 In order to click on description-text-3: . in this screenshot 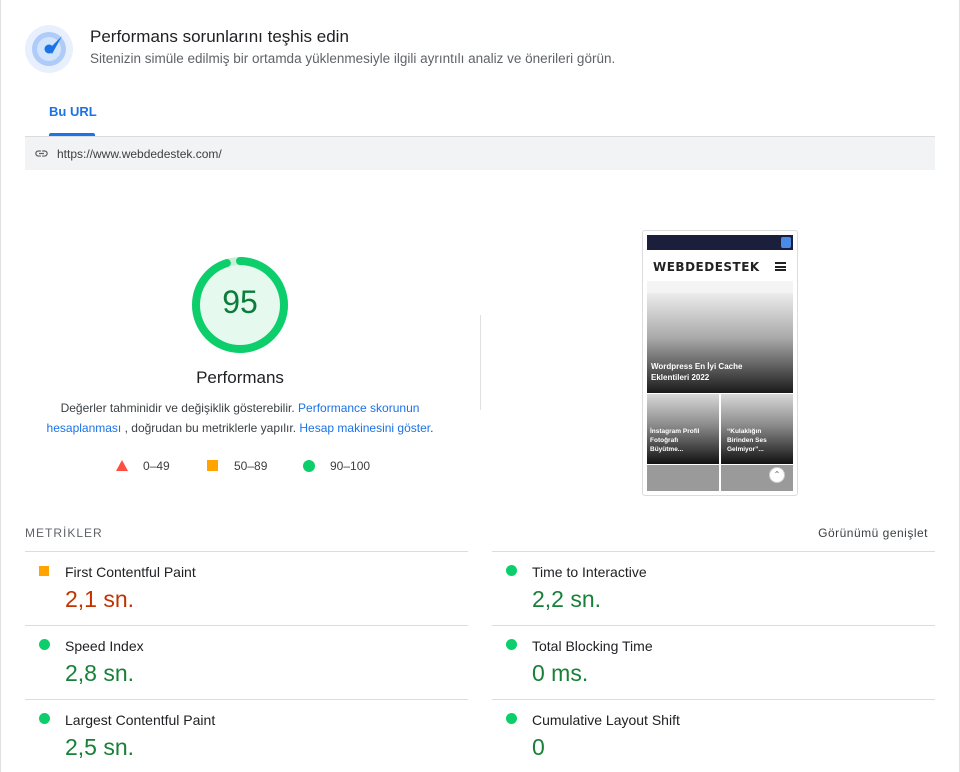, I will do `click(432, 428)`.